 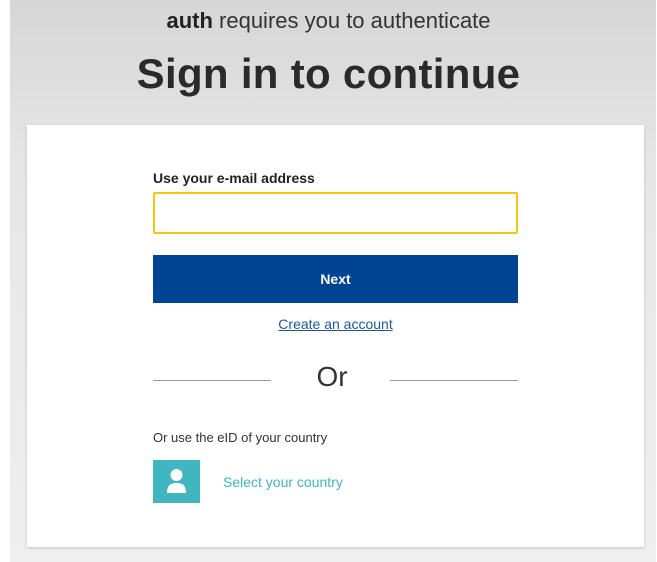 What do you see at coordinates (283, 482) in the screenshot?
I see `select-country-link: Select your country` at bounding box center [283, 482].